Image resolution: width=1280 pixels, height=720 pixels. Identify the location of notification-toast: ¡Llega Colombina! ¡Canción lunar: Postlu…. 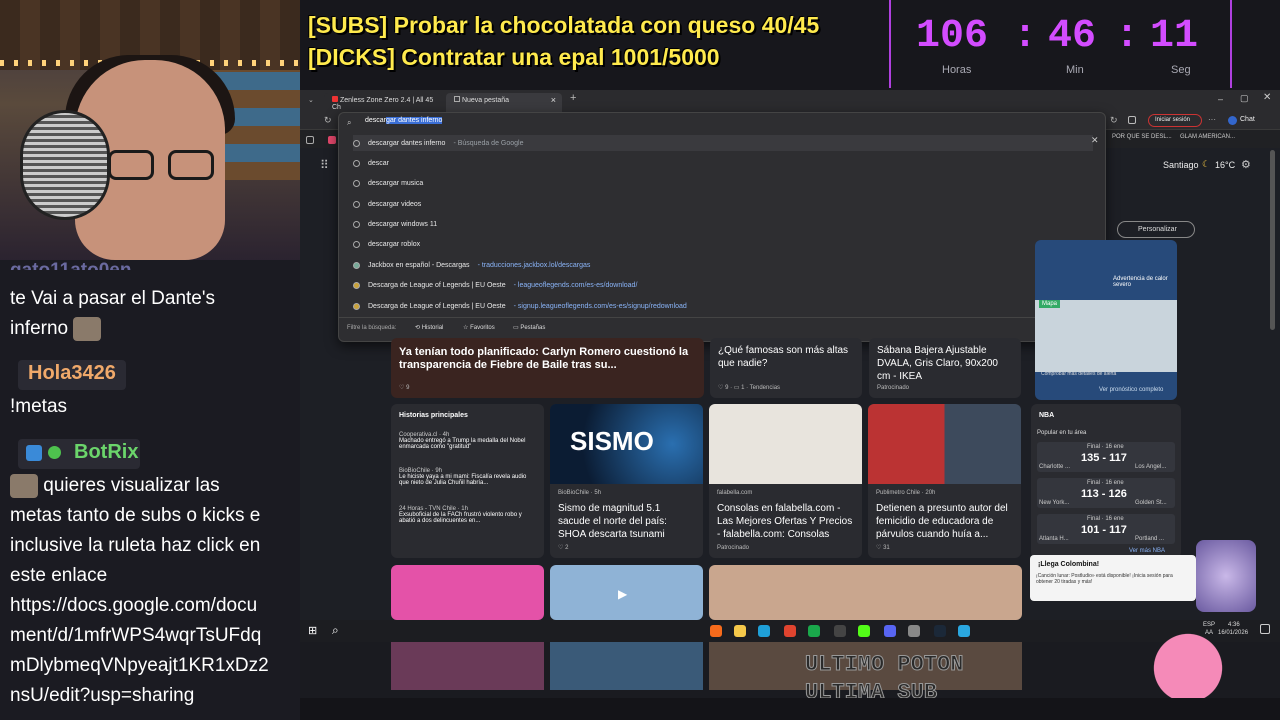
(1113, 578).